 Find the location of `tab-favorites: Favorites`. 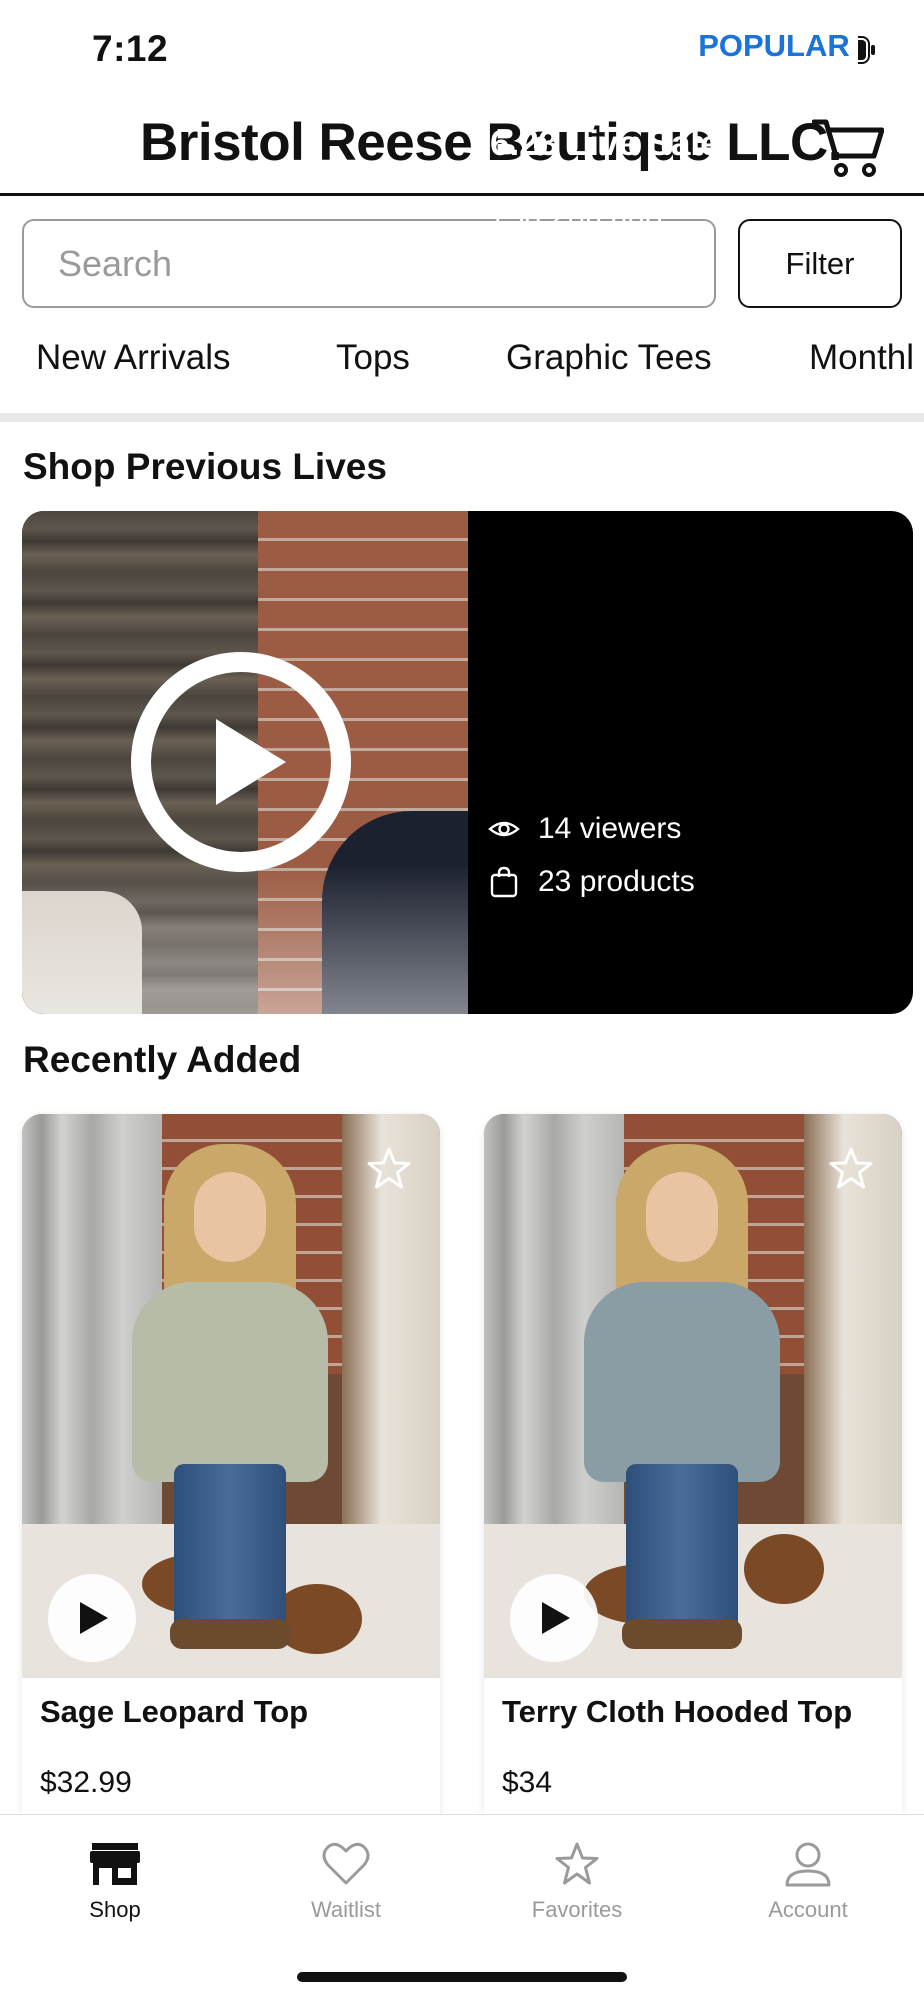

tab-favorites: Favorites is located at coordinates (577, 1891).